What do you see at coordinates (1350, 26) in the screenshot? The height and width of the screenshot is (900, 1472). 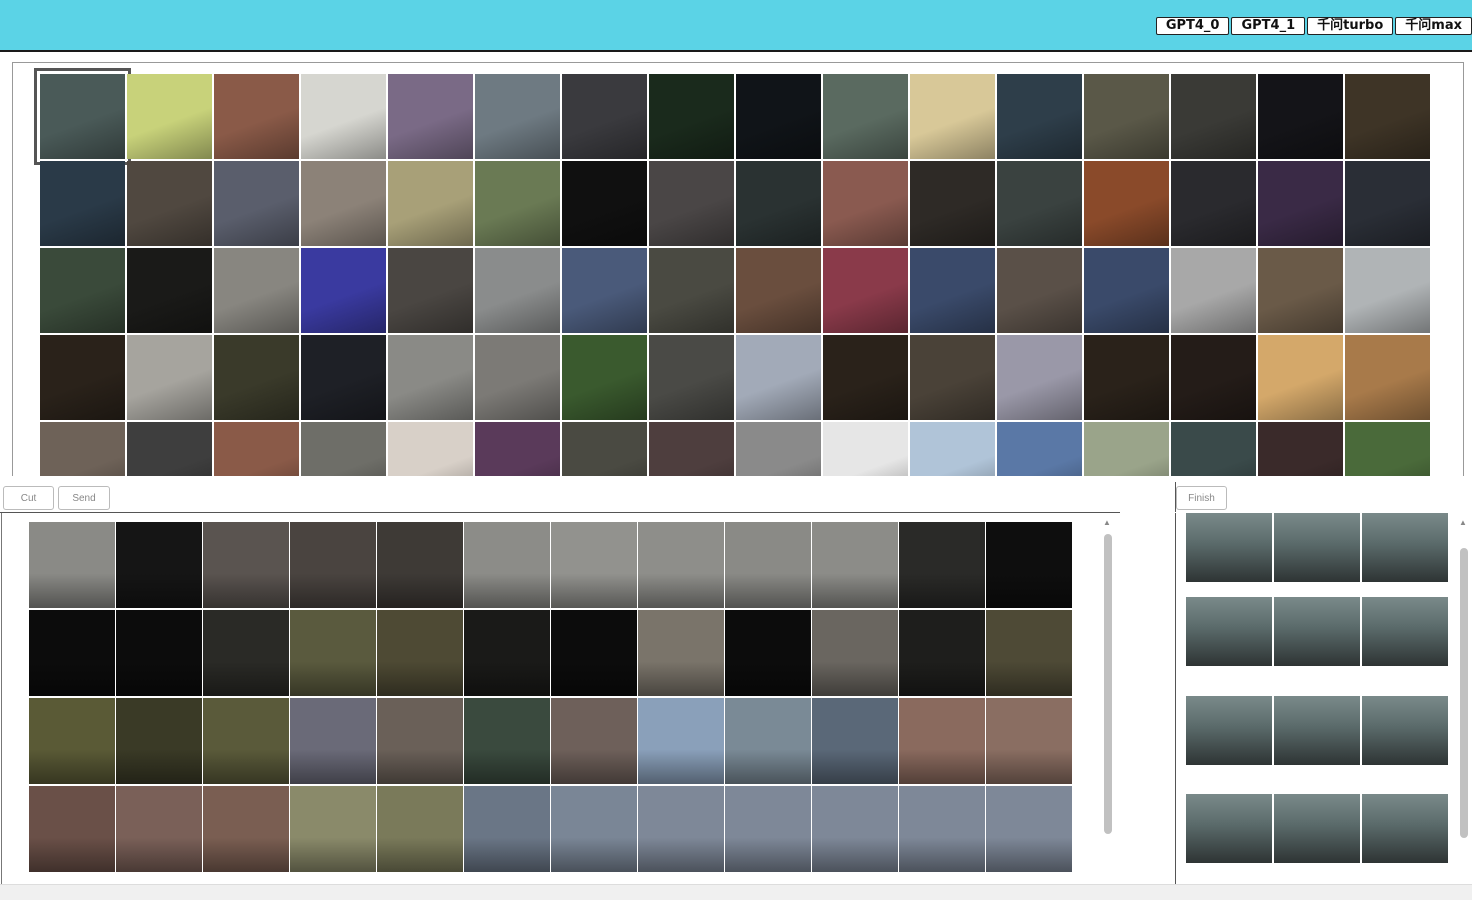 I see `model-button-qwen-turbo: 千问turbo` at bounding box center [1350, 26].